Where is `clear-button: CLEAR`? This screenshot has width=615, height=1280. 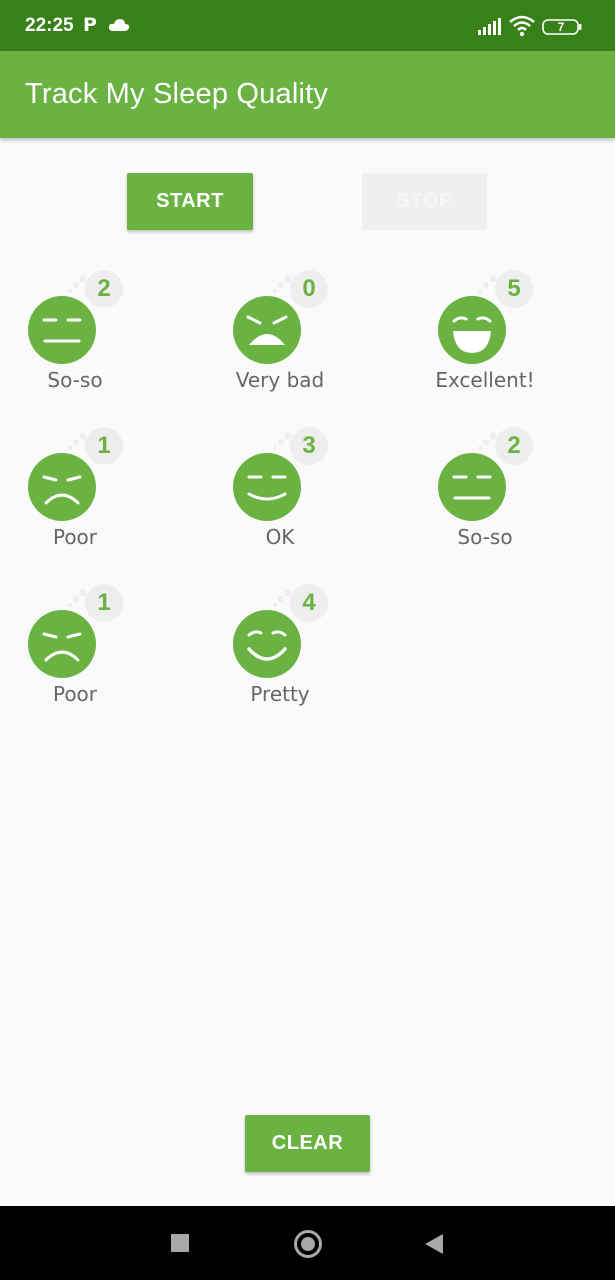 clear-button: CLEAR is located at coordinates (307, 1143).